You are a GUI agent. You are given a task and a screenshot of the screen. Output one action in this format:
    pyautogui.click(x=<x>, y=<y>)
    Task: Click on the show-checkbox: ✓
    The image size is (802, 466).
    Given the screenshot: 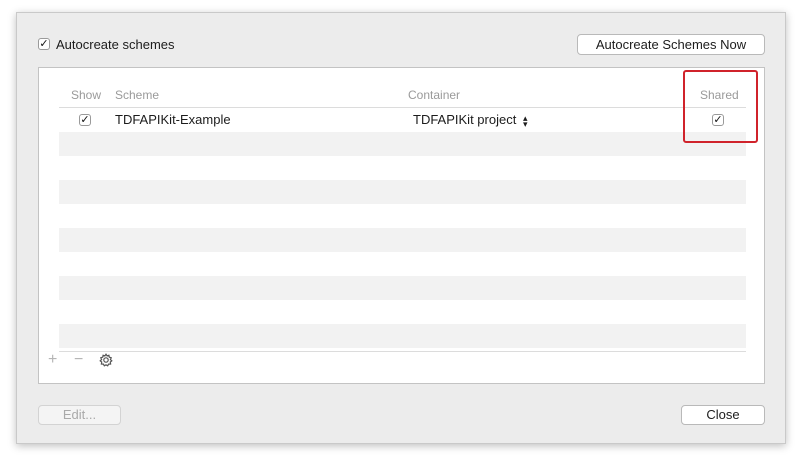 What is the action you would take?
    pyautogui.click(x=85, y=120)
    